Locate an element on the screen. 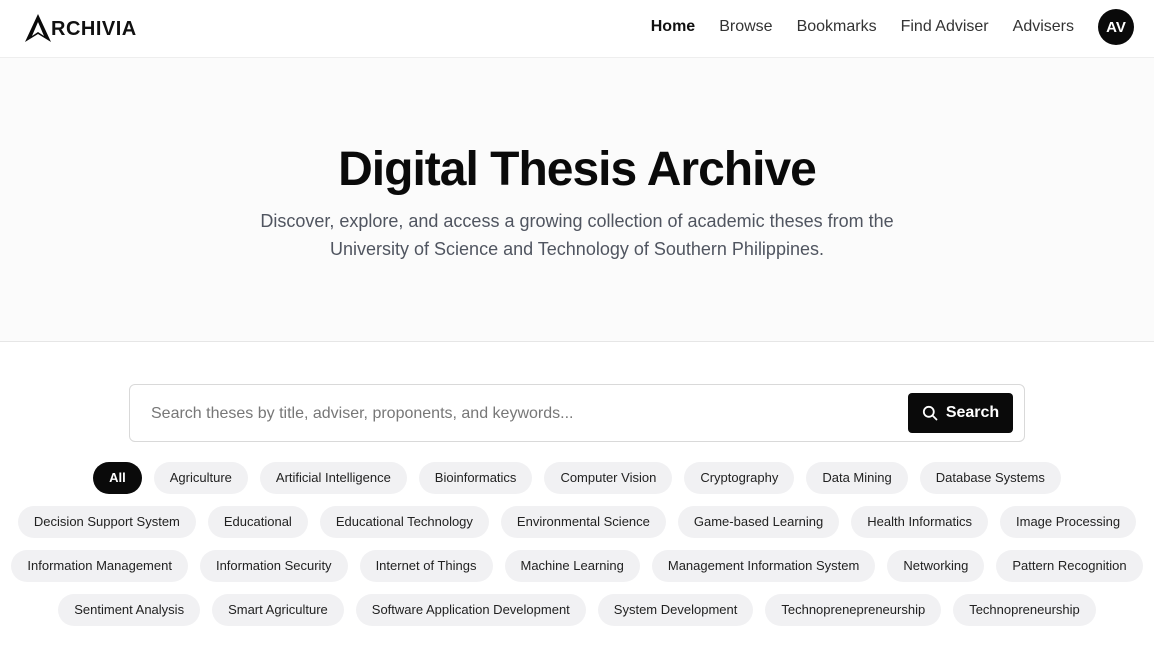 This screenshot has height=652, width=1154. tag-game-based-learning: Game-based Learning is located at coordinates (758, 522).